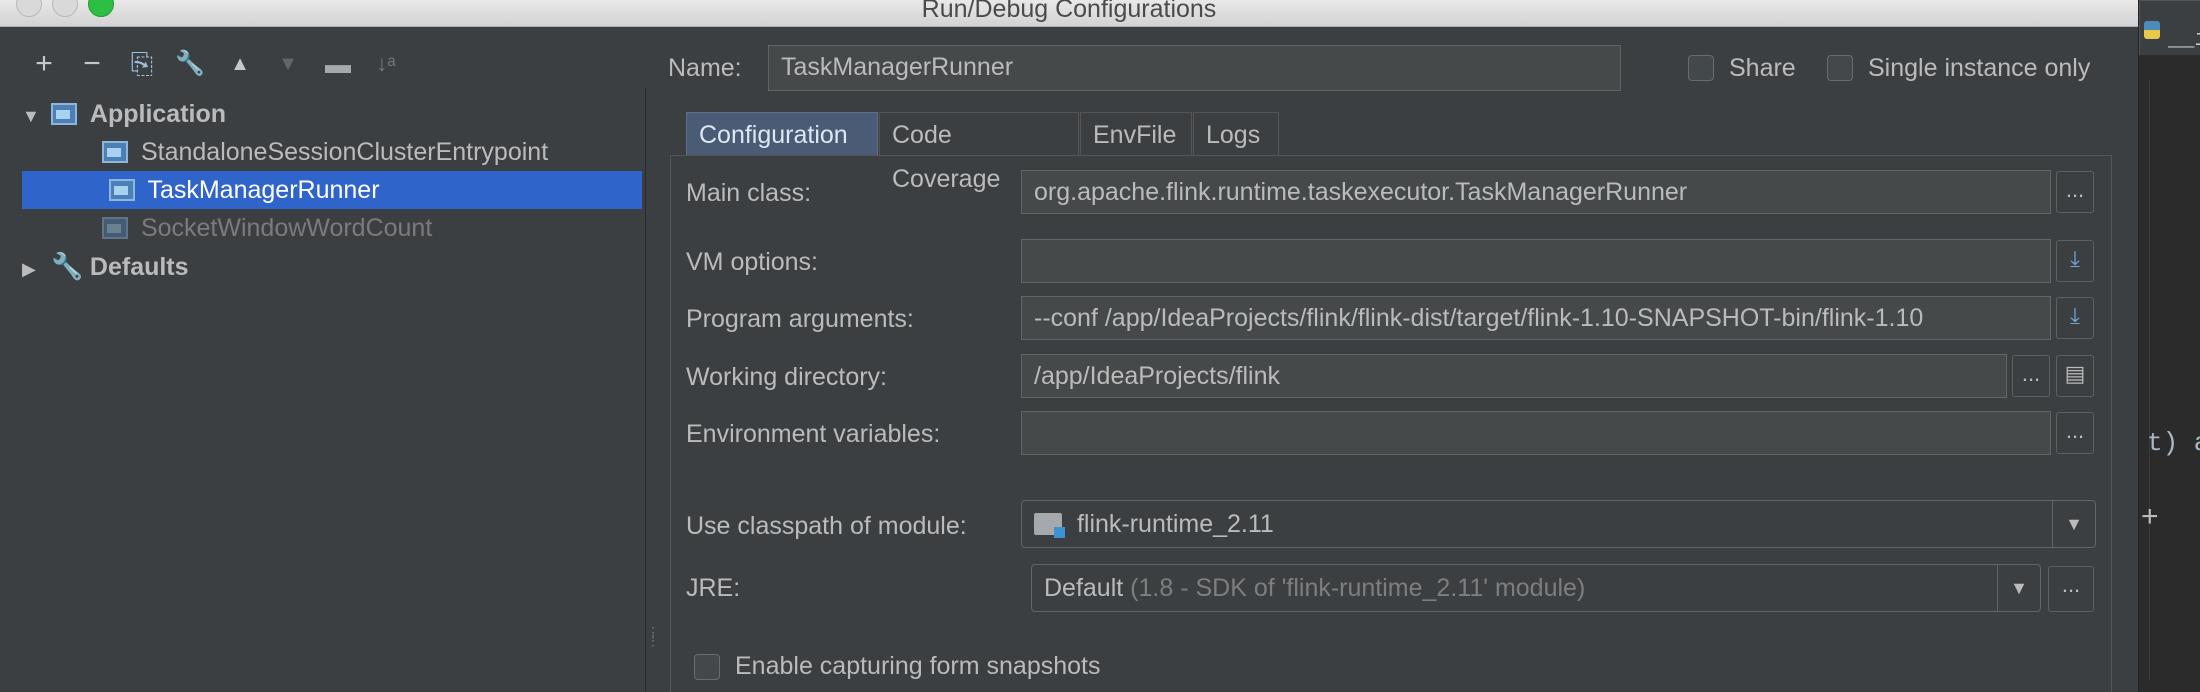 The width and height of the screenshot is (2200, 692). I want to click on minus-icon: −, so click(92, 63).